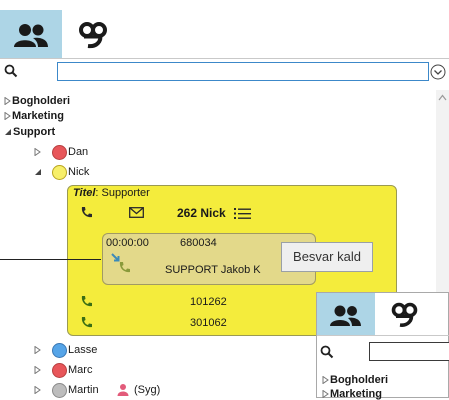 The height and width of the screenshot is (400, 449). I want to click on scroll-up-icon, so click(442, 97).